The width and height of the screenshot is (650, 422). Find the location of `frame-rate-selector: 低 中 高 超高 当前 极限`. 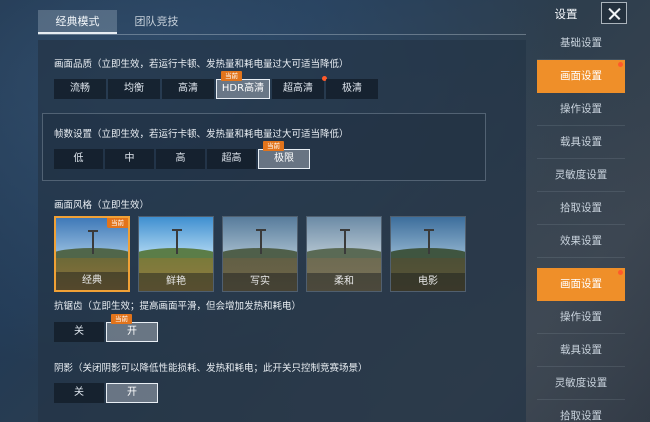

frame-rate-selector: 低 中 高 超高 当前 极限 is located at coordinates (182, 155).